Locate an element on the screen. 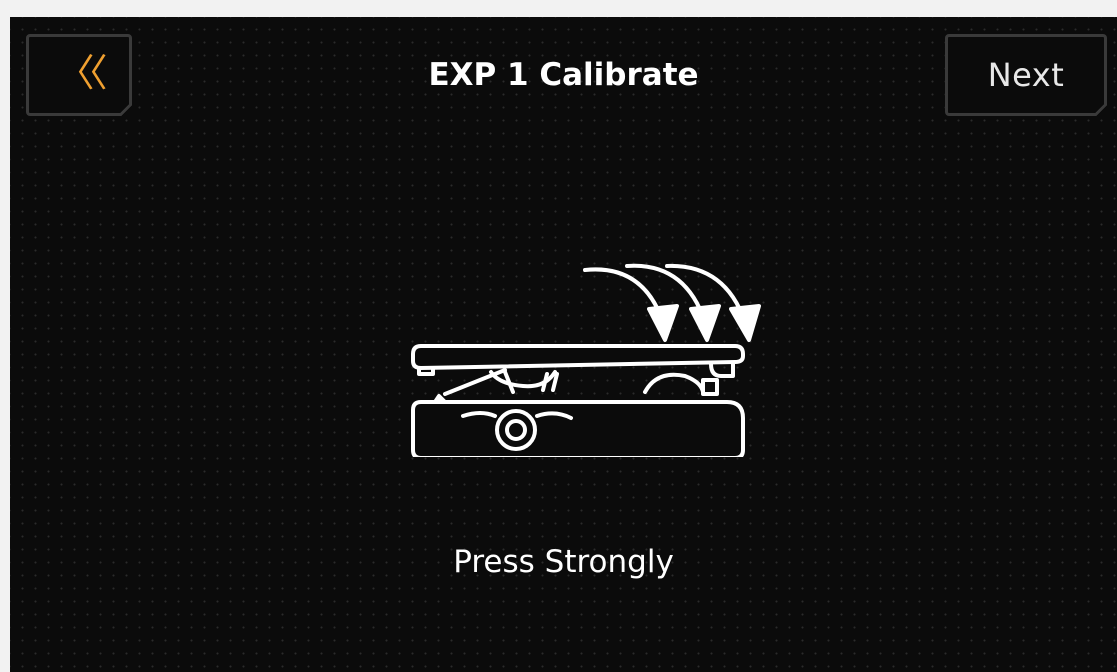 This screenshot has height=672, width=1117. next-button-label: Next is located at coordinates (1026, 75).